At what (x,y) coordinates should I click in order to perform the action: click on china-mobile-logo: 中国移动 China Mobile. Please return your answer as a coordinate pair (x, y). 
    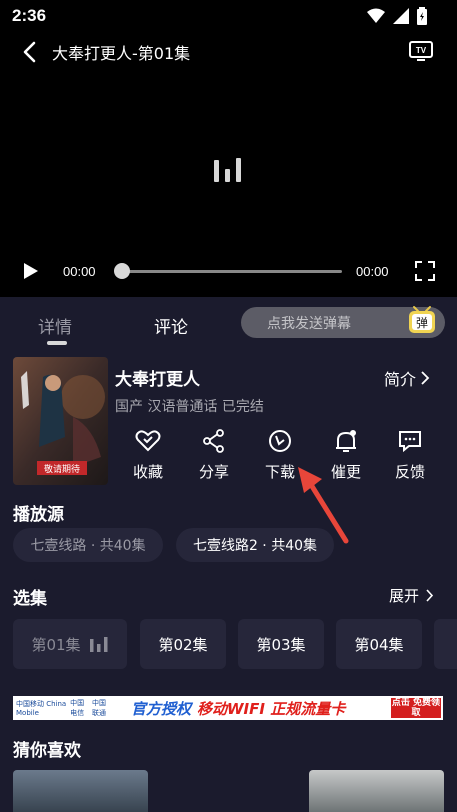
    Looking at the image, I should click on (41, 708).